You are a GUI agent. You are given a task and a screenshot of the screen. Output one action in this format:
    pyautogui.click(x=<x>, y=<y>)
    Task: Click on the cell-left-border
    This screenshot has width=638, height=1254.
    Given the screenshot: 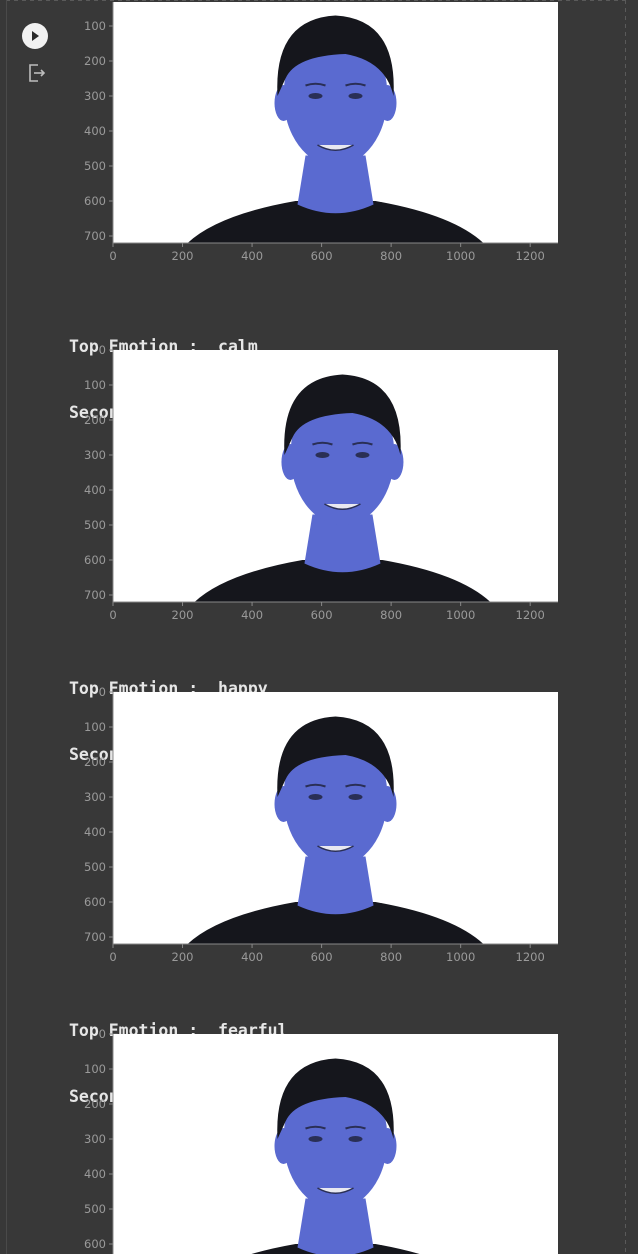 What is the action you would take?
    pyautogui.click(x=6, y=627)
    